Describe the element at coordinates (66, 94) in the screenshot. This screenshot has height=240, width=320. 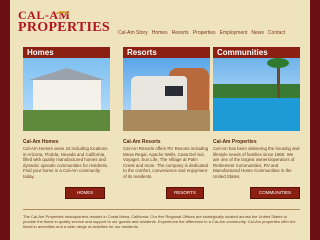
I see `homes-photo` at that location.